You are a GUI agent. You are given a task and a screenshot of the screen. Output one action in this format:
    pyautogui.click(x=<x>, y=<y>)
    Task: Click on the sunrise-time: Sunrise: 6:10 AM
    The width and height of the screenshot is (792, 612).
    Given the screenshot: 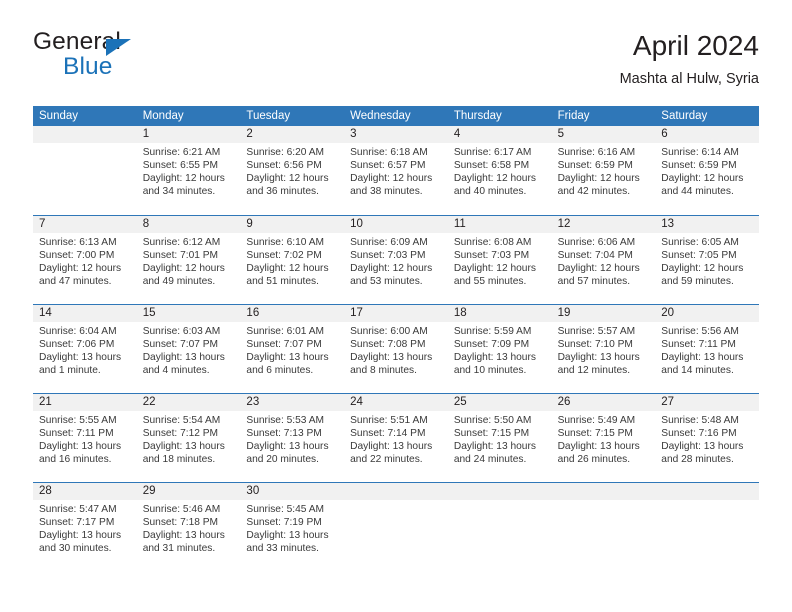 What is the action you would take?
    pyautogui.click(x=285, y=242)
    